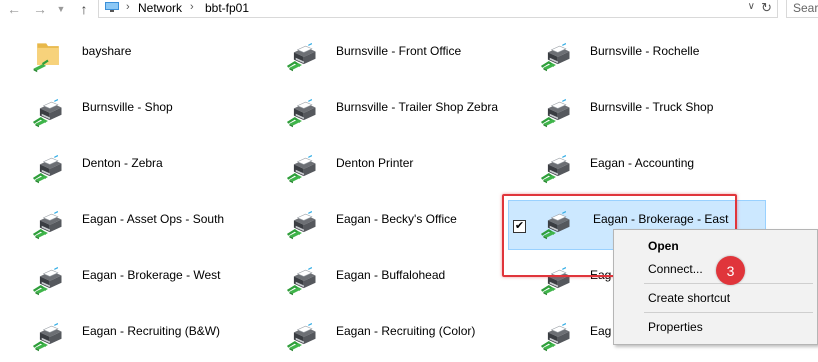 This screenshot has width=818, height=362. I want to click on navigation-bar: ← → ▼ ↑ › Network › bbt-fp01 ∨ ↻ Sear, so click(409, 9).